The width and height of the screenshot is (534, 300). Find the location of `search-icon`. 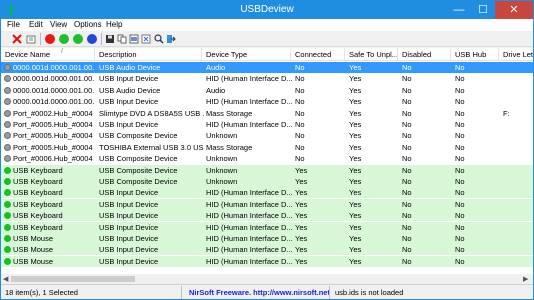

search-icon is located at coordinates (159, 39).